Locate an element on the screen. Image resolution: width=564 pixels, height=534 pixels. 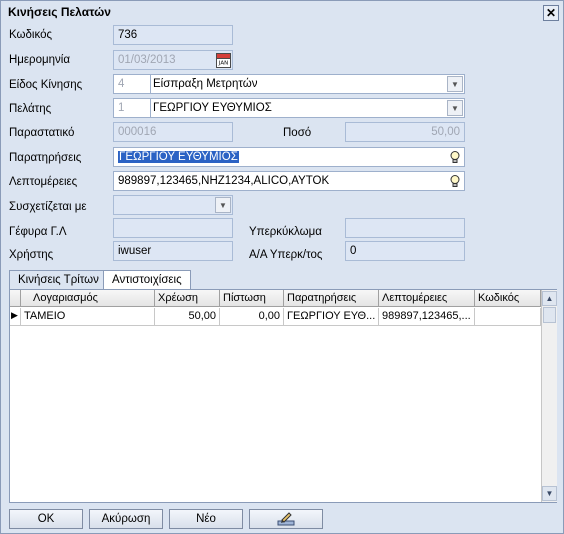
related-label: Συσχετίζεται με is located at coordinates (48, 207).